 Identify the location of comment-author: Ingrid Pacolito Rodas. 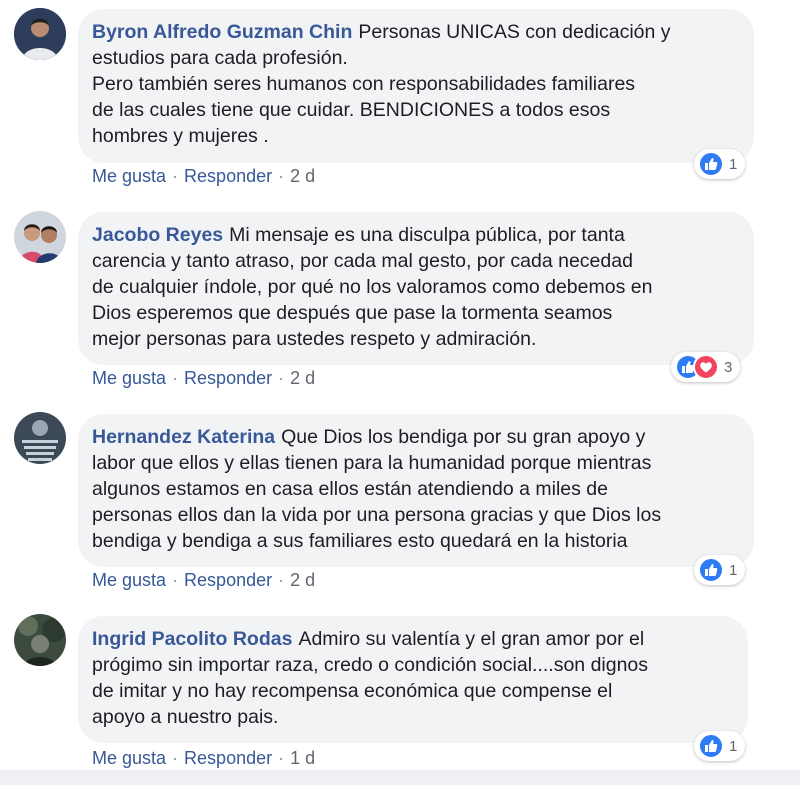
(192, 639).